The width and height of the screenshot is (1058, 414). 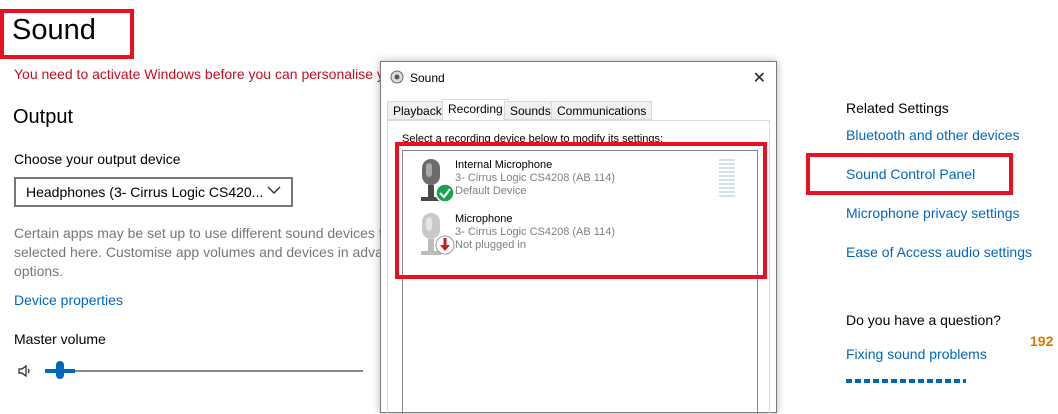 What do you see at coordinates (43, 117) in the screenshot?
I see `output-heading: Output` at bounding box center [43, 117].